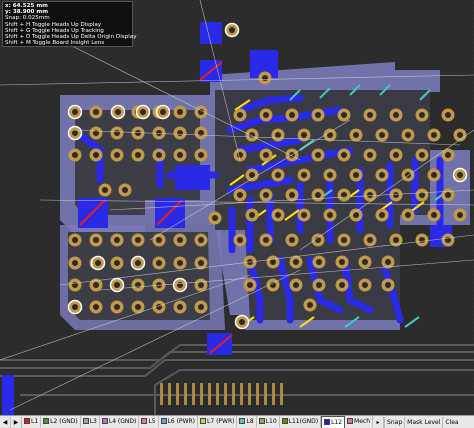  I want to click on layer-tab-l4-gnd: L4 (GND), so click(120, 421).